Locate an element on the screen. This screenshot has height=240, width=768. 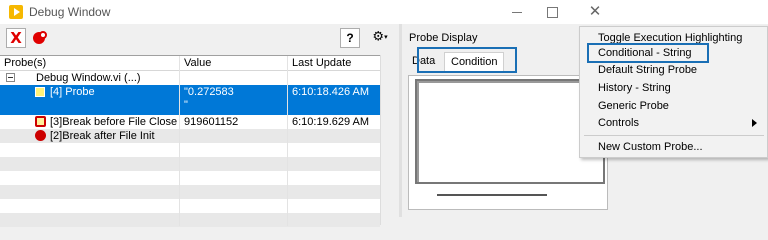
app-icon is located at coordinates (16, 12).